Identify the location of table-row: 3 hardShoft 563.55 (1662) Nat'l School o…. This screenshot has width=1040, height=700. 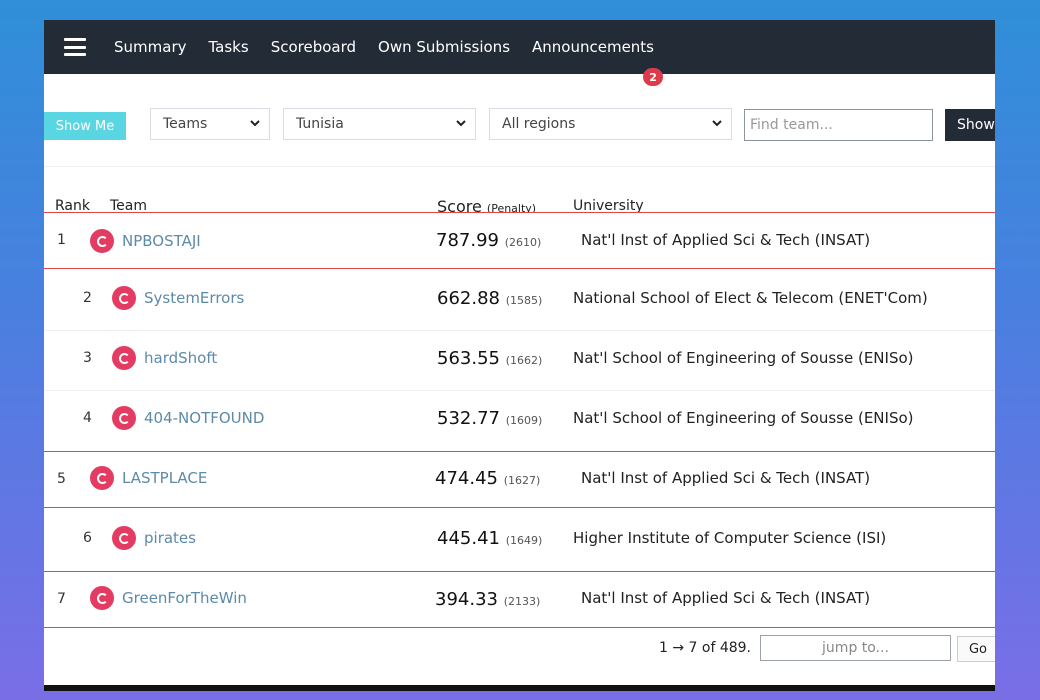
(519, 359).